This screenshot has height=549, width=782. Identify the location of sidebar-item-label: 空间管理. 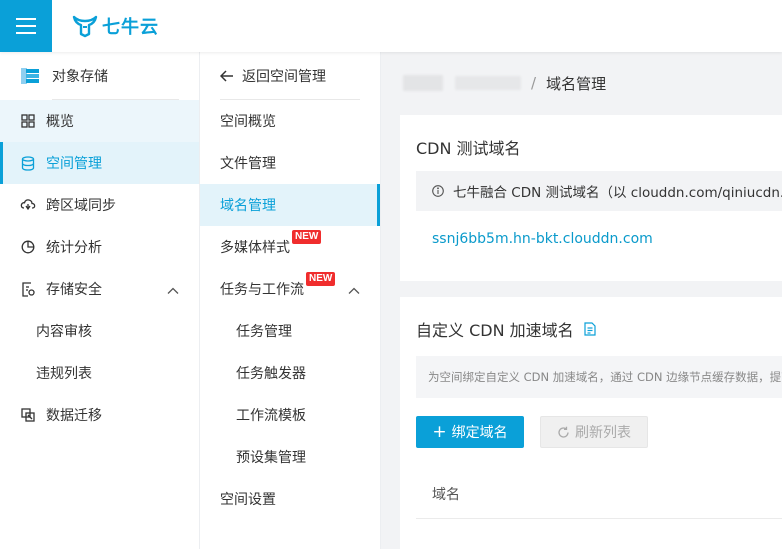
(74, 164).